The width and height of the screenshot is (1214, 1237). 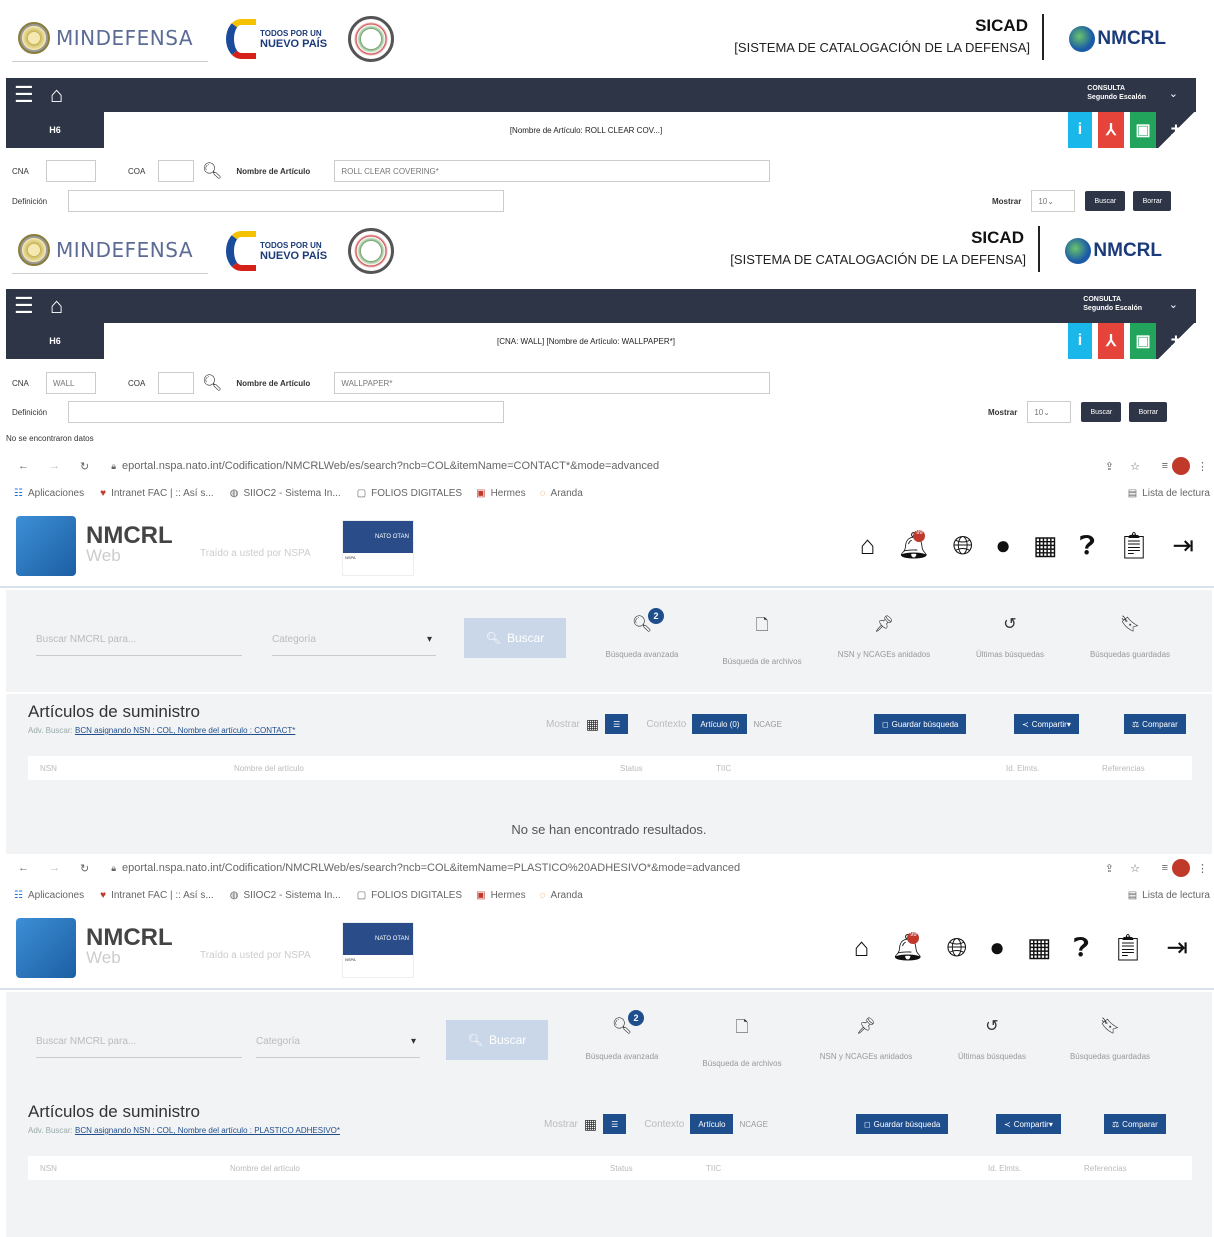 I want to click on forward-icon: →, so click(x=54, y=868).